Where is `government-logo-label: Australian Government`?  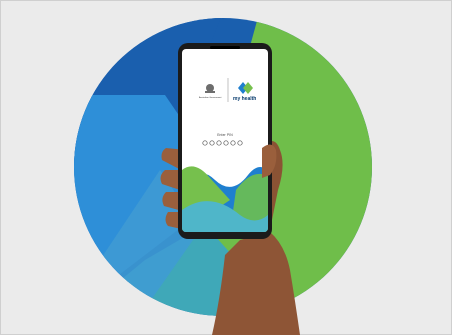
government-logo-label: Australian Government is located at coordinates (210, 98).